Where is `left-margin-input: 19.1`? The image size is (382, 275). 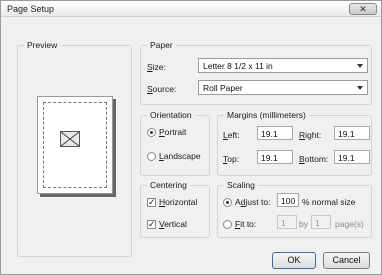
left-margin-input: 19.1 is located at coordinates (275, 133).